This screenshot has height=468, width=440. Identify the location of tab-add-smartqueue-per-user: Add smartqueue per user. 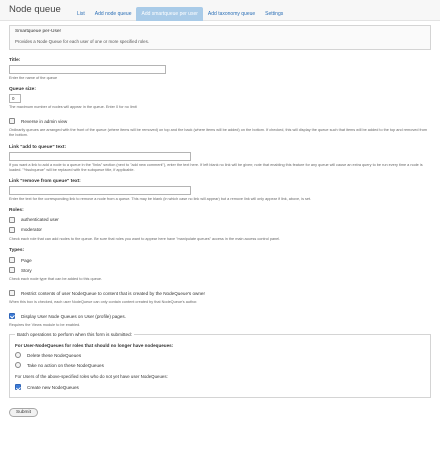
(169, 14).